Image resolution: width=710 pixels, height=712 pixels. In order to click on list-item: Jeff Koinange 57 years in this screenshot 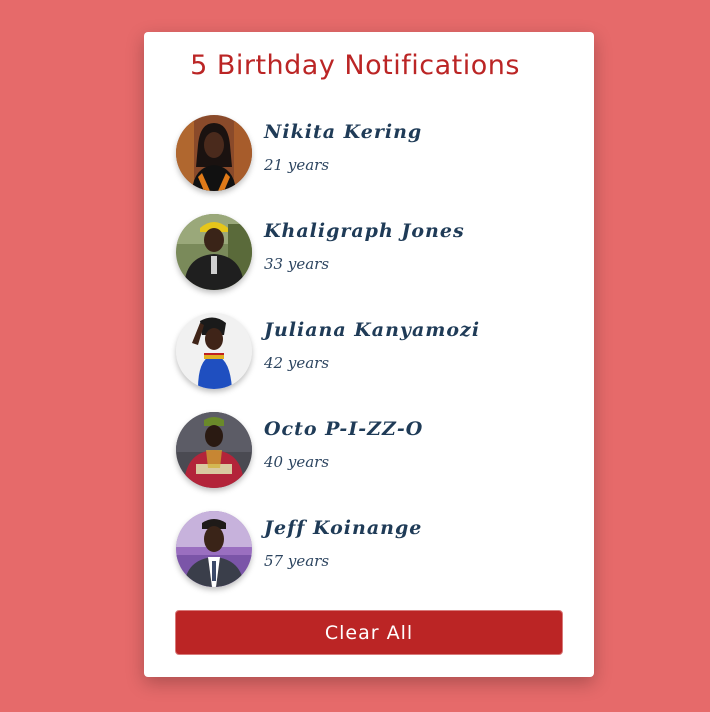, I will do `click(376, 548)`.